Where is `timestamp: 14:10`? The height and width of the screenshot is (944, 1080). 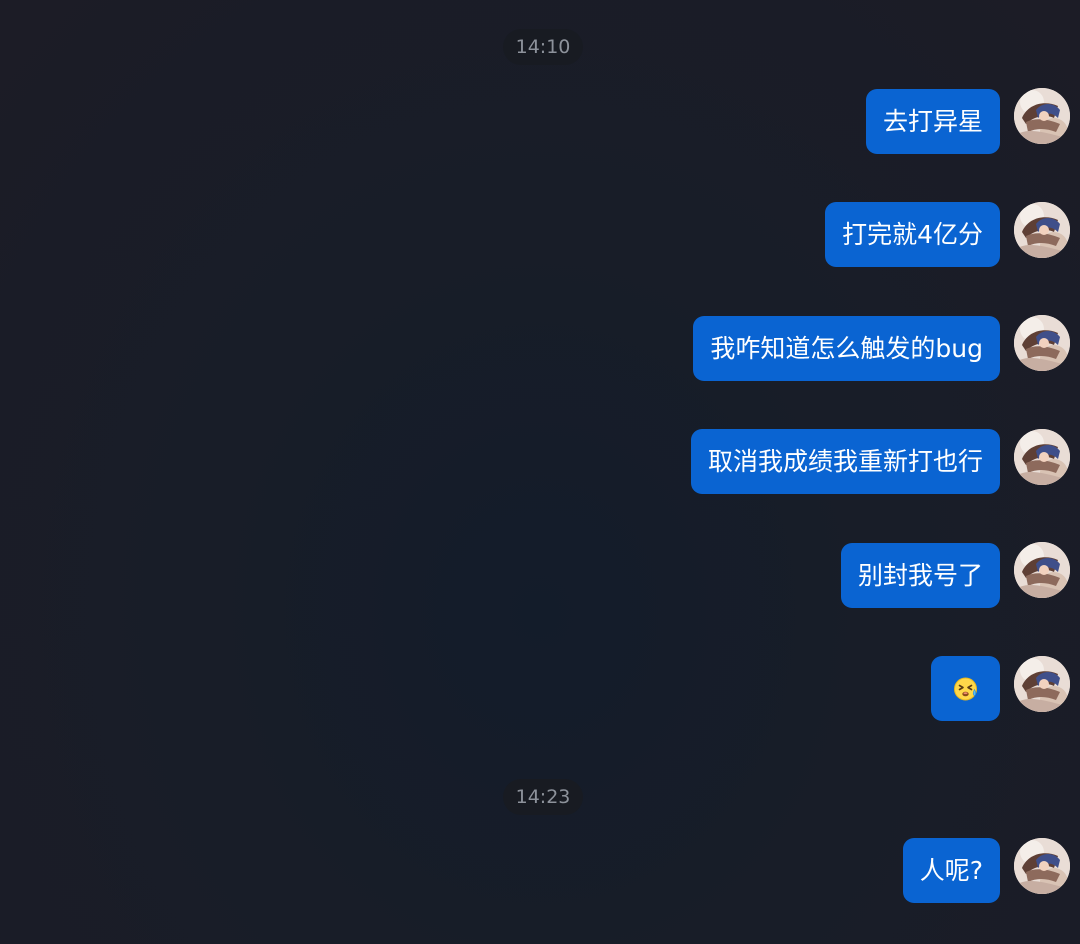 timestamp: 14:10 is located at coordinates (543, 47).